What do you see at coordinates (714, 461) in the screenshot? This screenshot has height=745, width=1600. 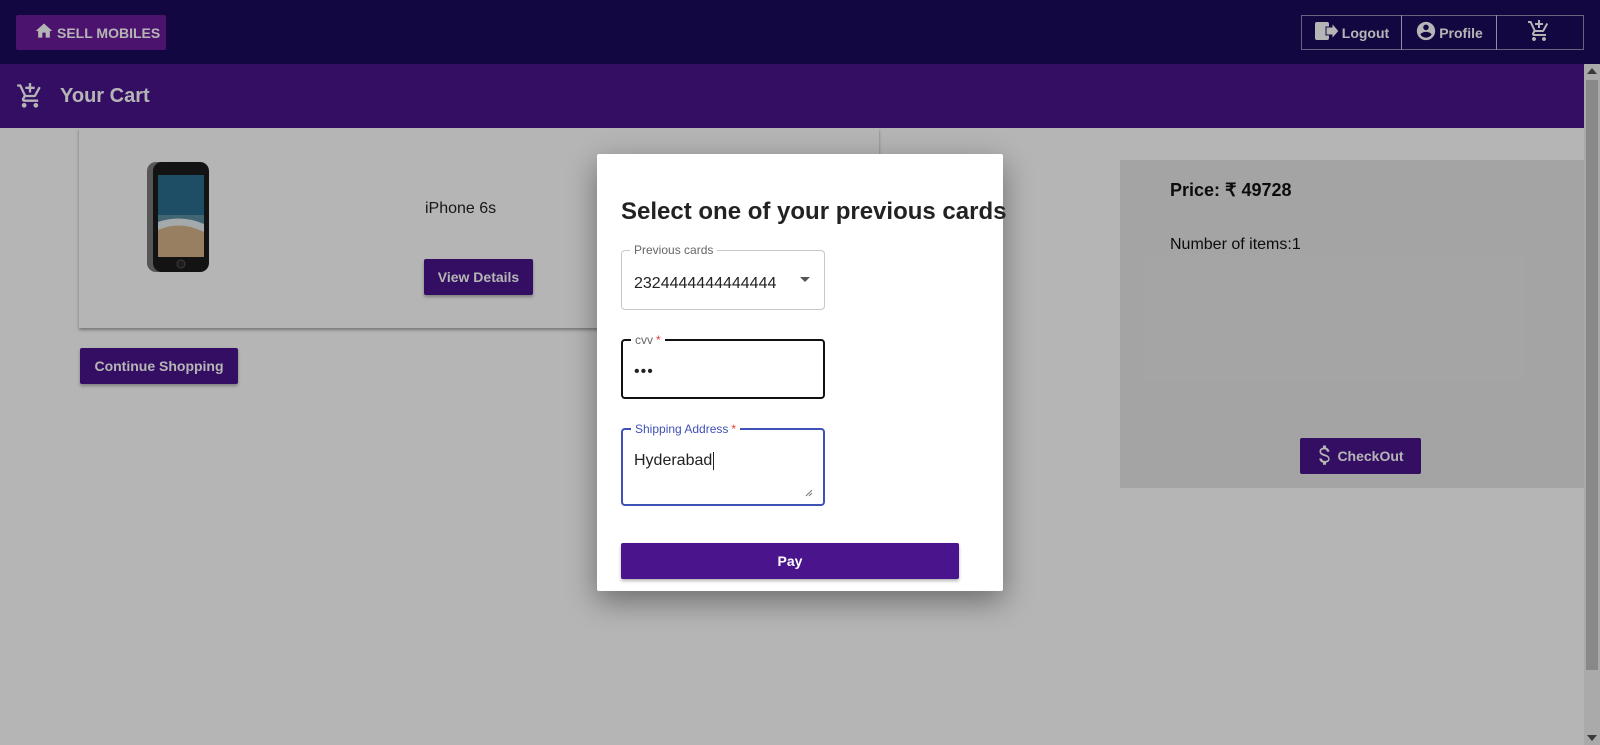 I see `text-cursor` at bounding box center [714, 461].